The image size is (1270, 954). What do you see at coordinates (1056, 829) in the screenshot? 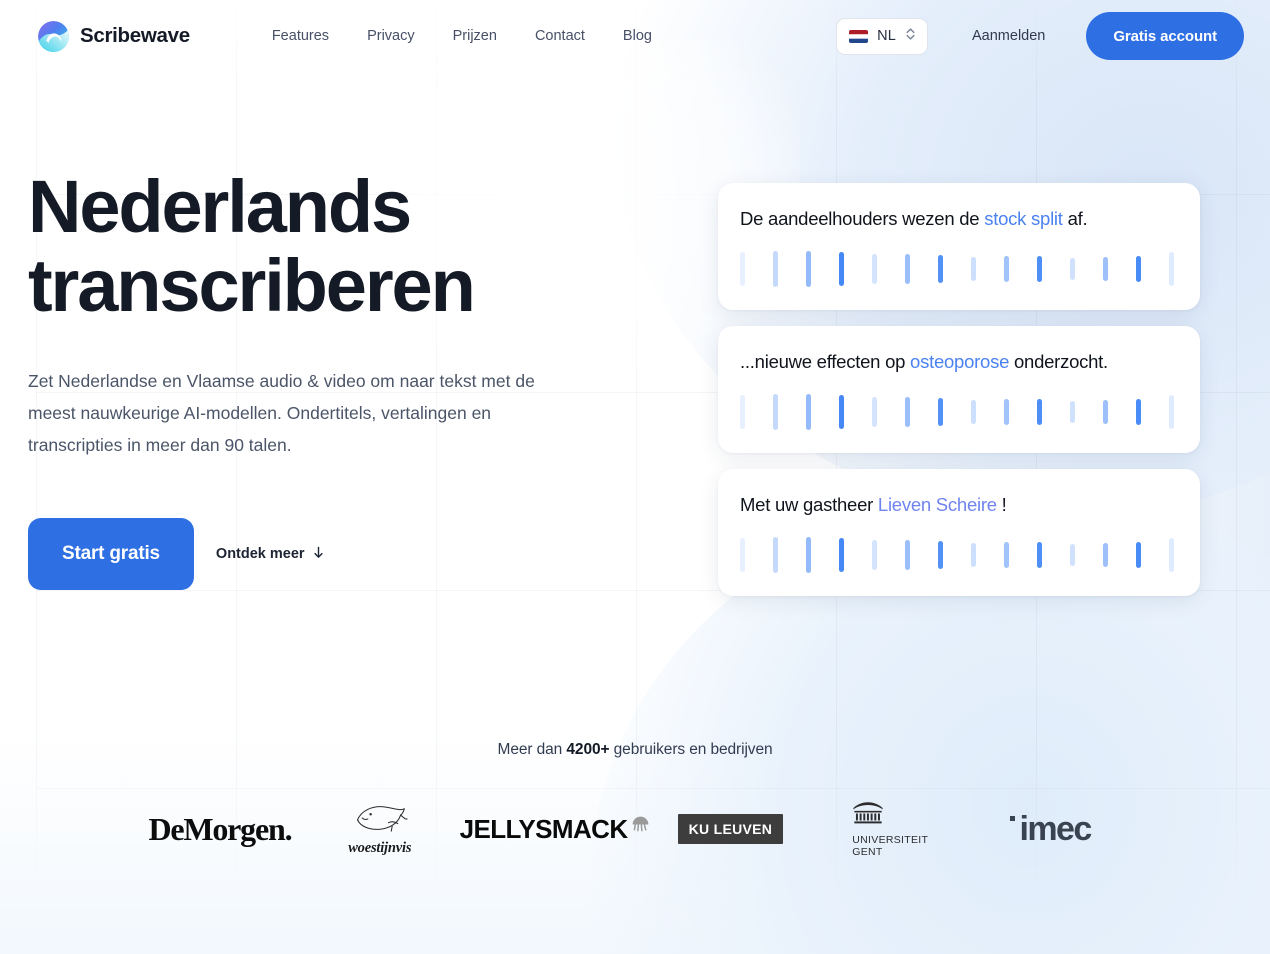
I see `imec-wordmark: imec` at bounding box center [1056, 829].